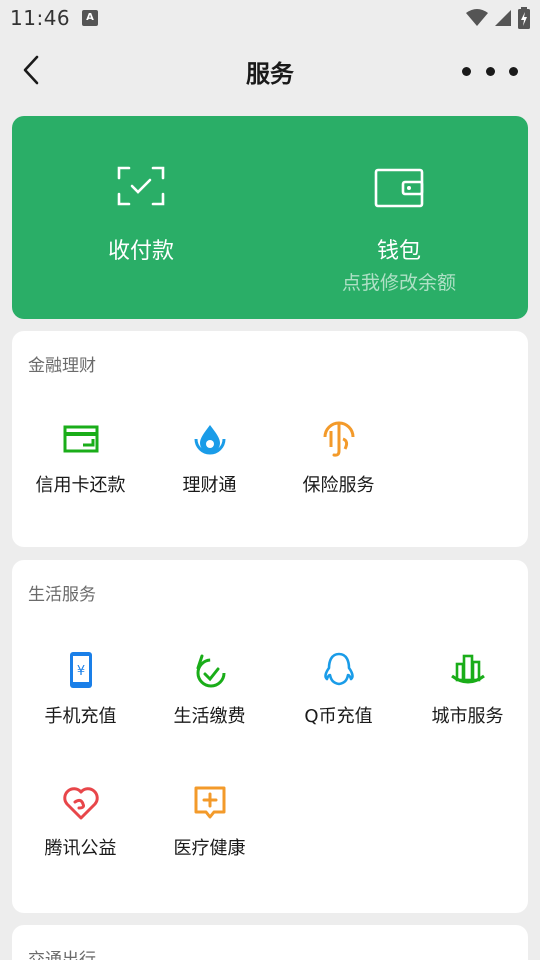  I want to click on scan-check-icon, so click(141, 186).